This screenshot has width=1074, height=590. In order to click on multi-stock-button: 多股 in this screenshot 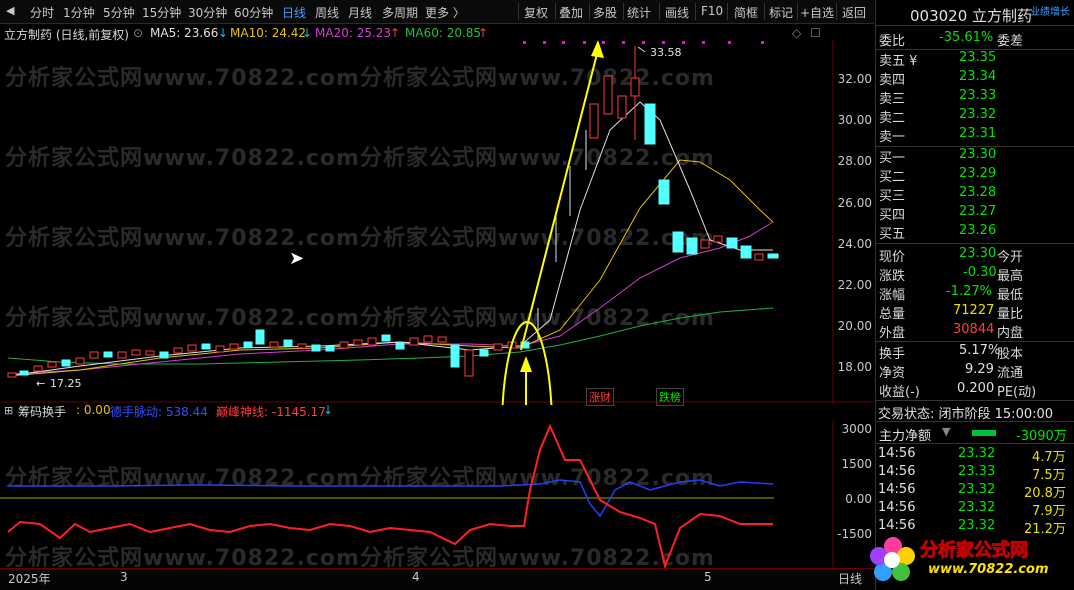, I will do `click(605, 12)`.